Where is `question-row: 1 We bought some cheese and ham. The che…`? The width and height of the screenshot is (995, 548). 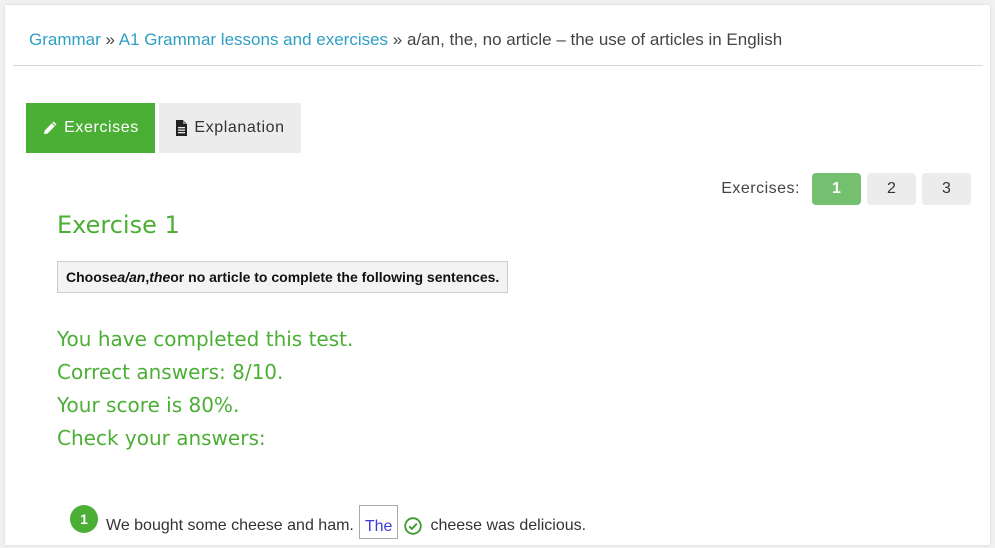
question-row: 1 We bought some cheese and ham. The che… is located at coordinates (328, 522).